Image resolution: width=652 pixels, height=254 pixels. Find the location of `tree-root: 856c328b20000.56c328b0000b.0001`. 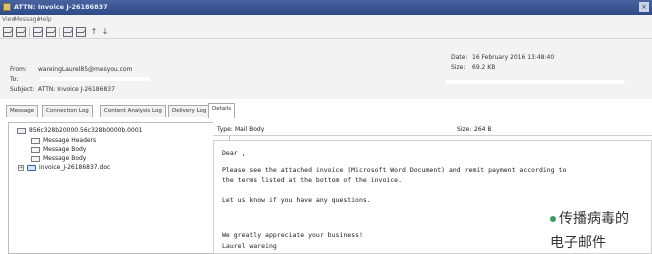

tree-root: 856c328b20000.56c328b0000b.0001 is located at coordinates (79, 130).